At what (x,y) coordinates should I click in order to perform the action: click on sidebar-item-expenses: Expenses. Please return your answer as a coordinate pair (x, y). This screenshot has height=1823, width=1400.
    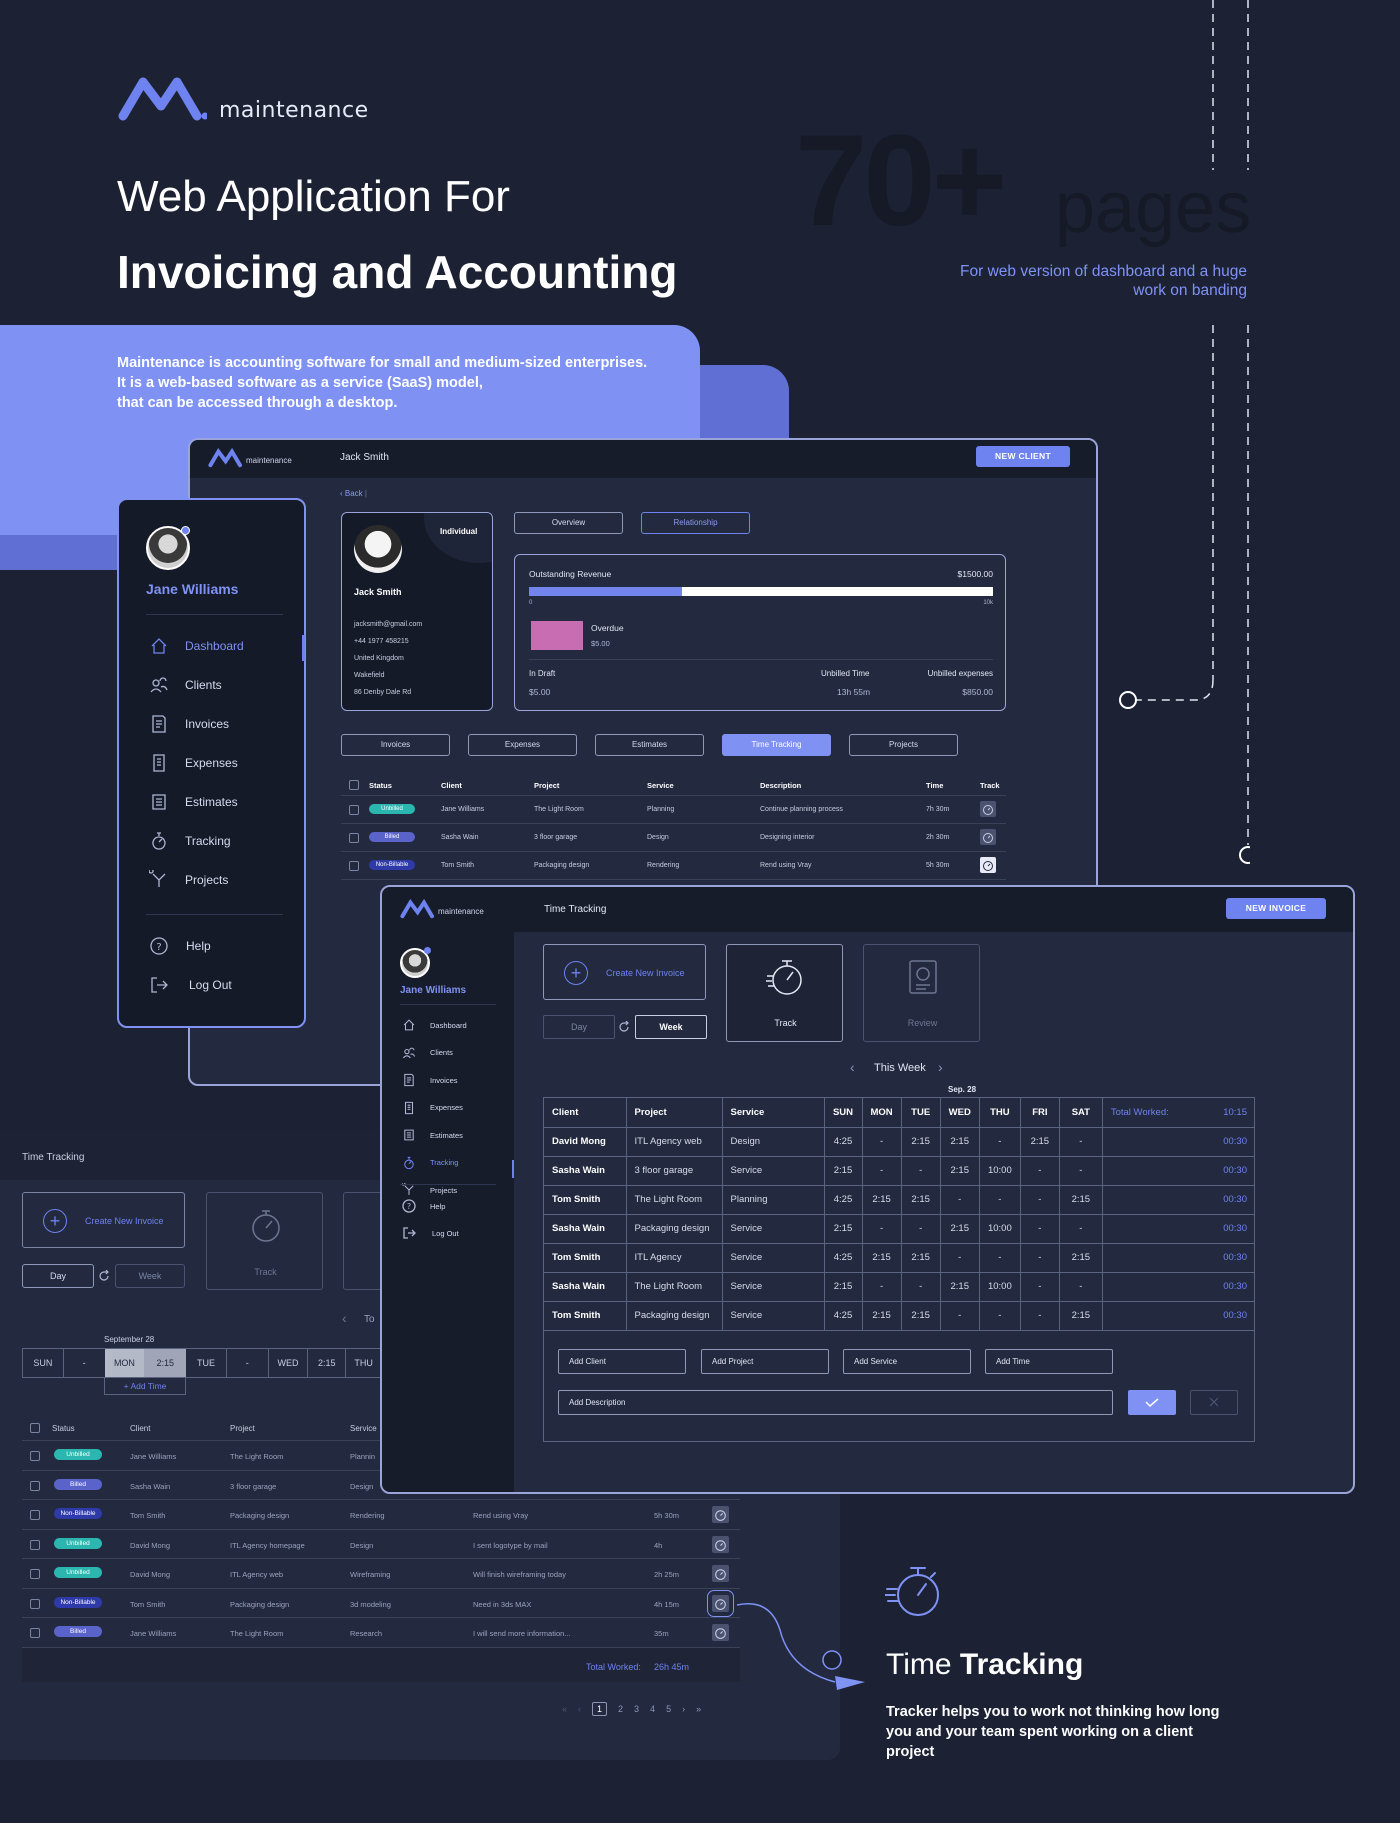
    Looking at the image, I should click on (432, 1108).